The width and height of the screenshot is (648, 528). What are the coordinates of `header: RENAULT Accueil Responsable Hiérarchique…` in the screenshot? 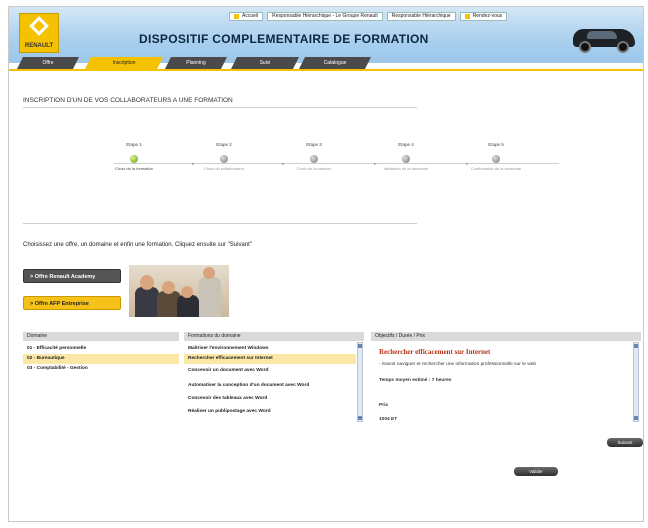 It's located at (326, 35).